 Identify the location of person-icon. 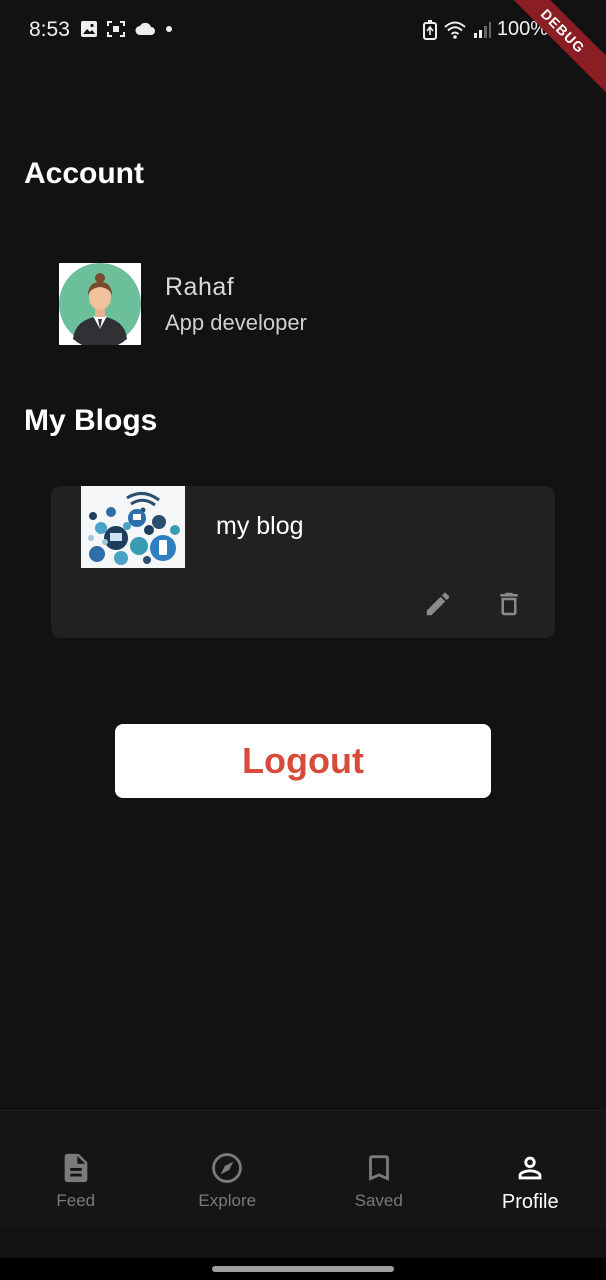
(530, 1168).